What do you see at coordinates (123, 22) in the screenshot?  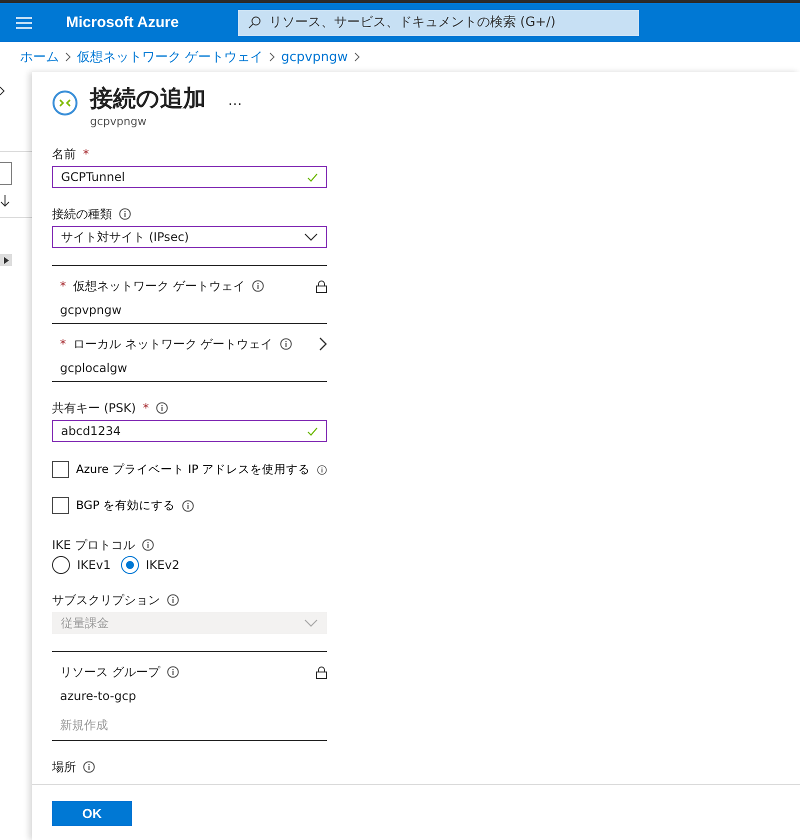 I see `app-title: Microsoft Azure` at bounding box center [123, 22].